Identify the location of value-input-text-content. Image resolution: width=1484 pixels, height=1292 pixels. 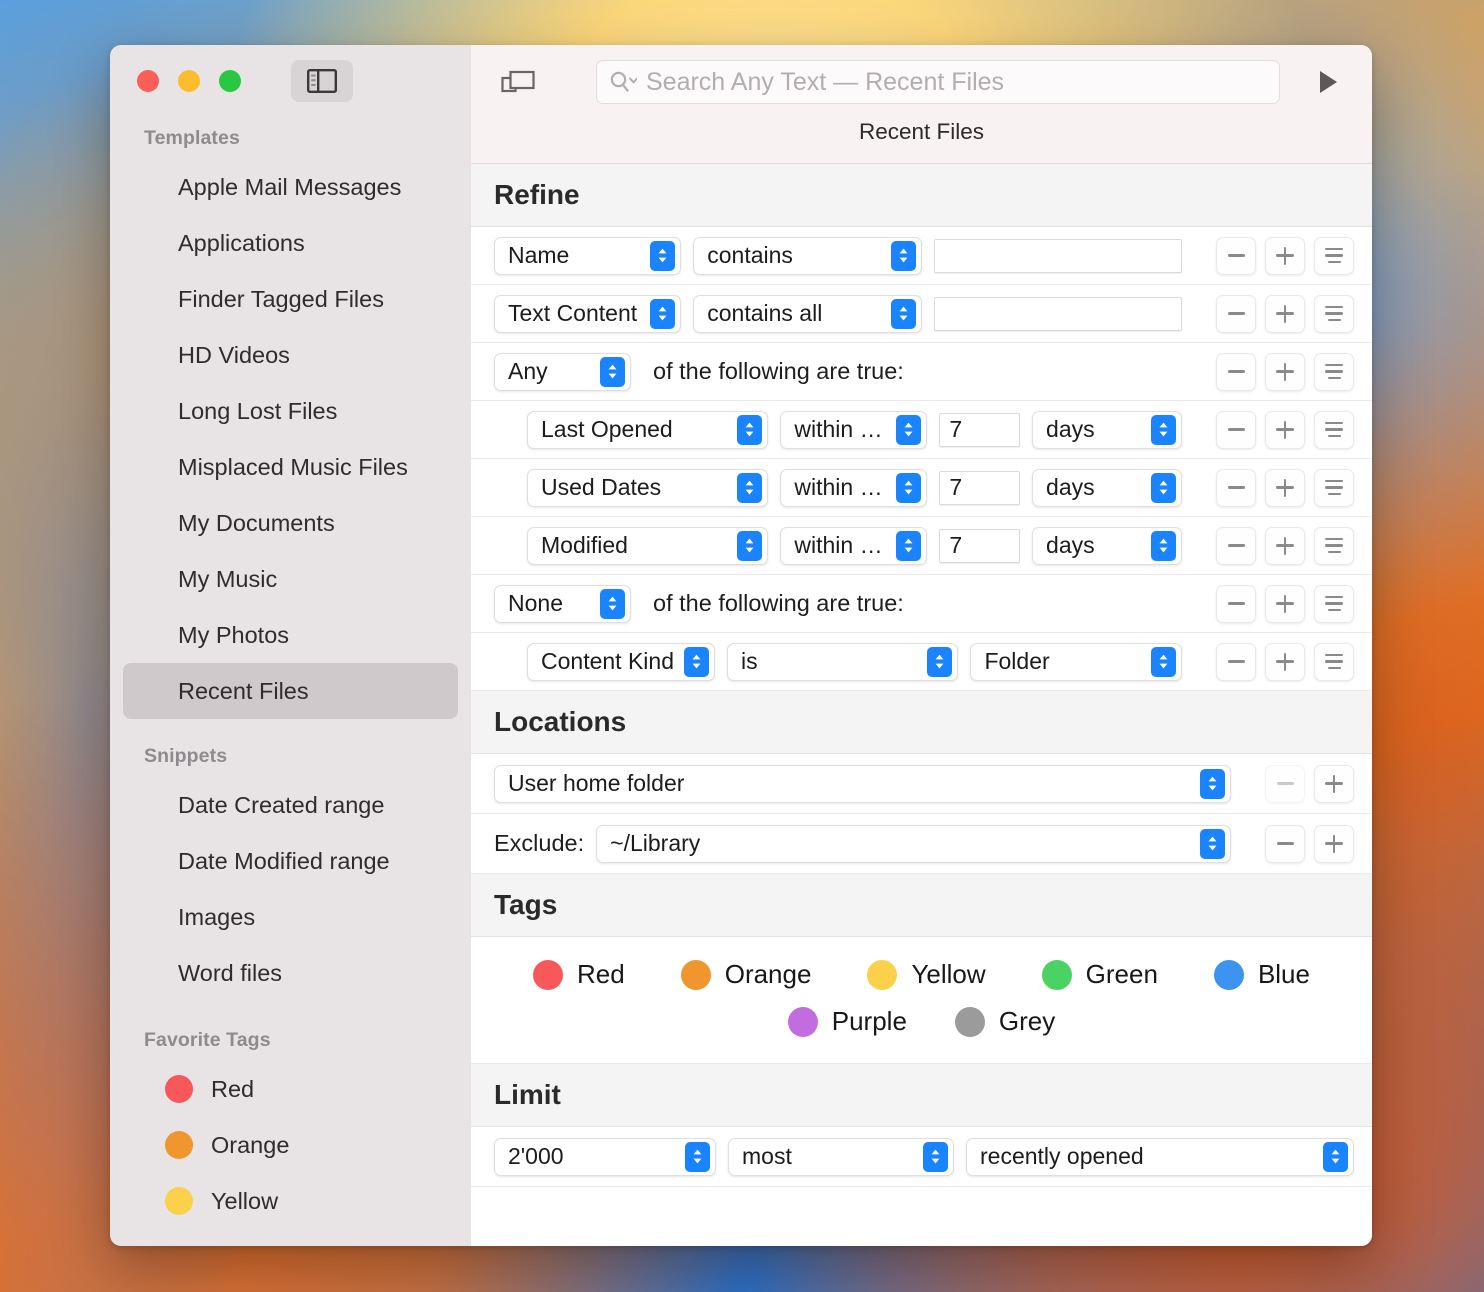
(1057, 313).